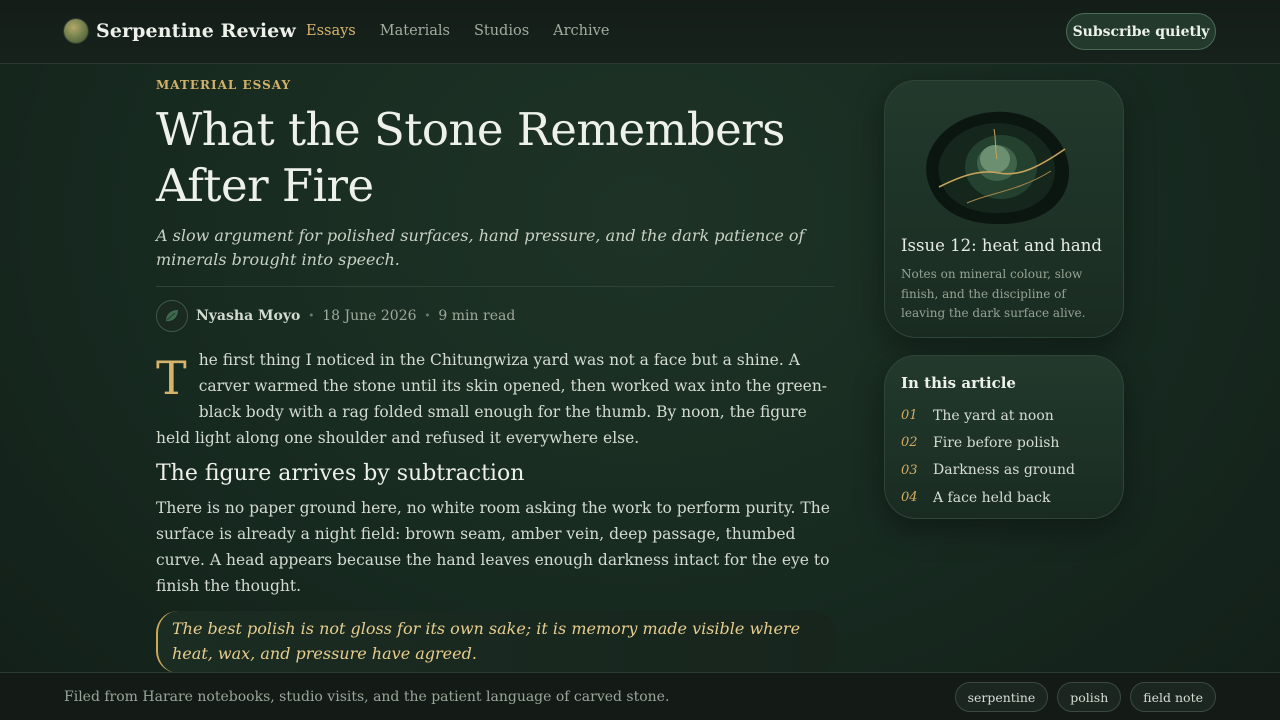  Describe the element at coordinates (369, 316) in the screenshot. I see `publish-date: 18 June 2026` at that location.